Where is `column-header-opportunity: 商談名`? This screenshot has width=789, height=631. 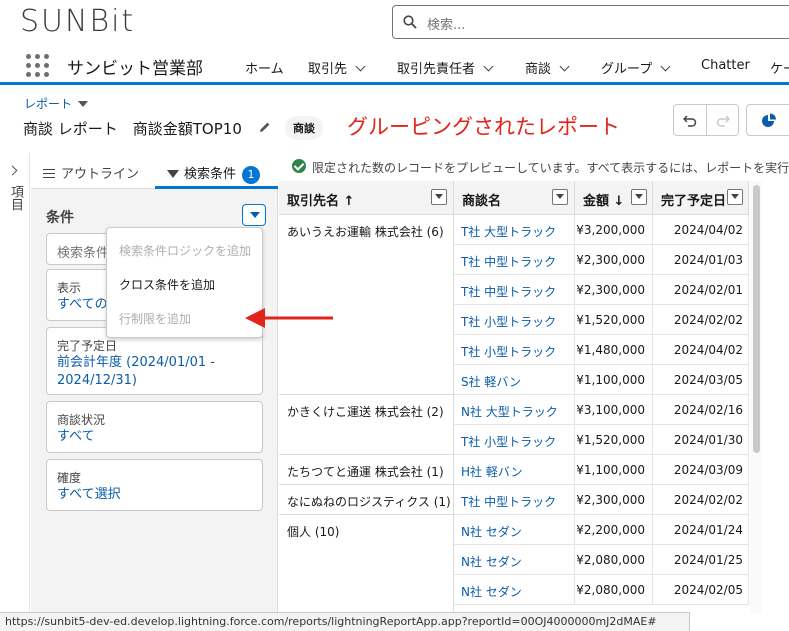 column-header-opportunity: 商談名 is located at coordinates (514, 198).